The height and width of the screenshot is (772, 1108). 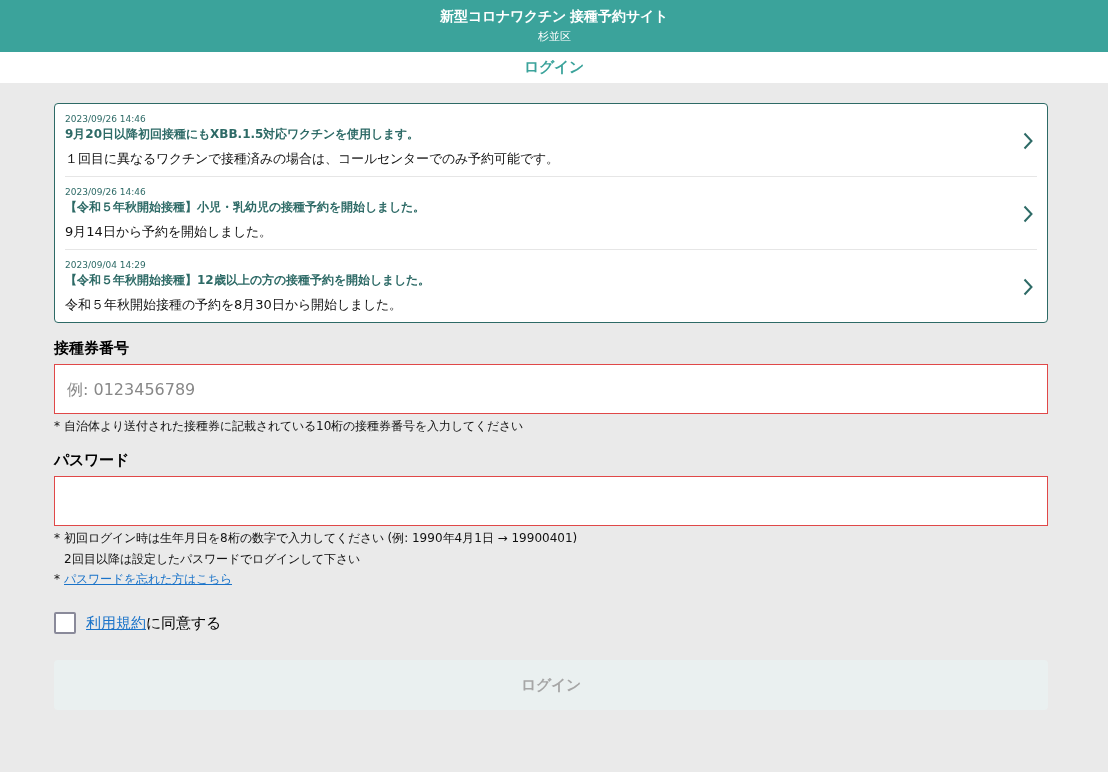 What do you see at coordinates (92, 460) in the screenshot?
I see `field-label: パスワード` at bounding box center [92, 460].